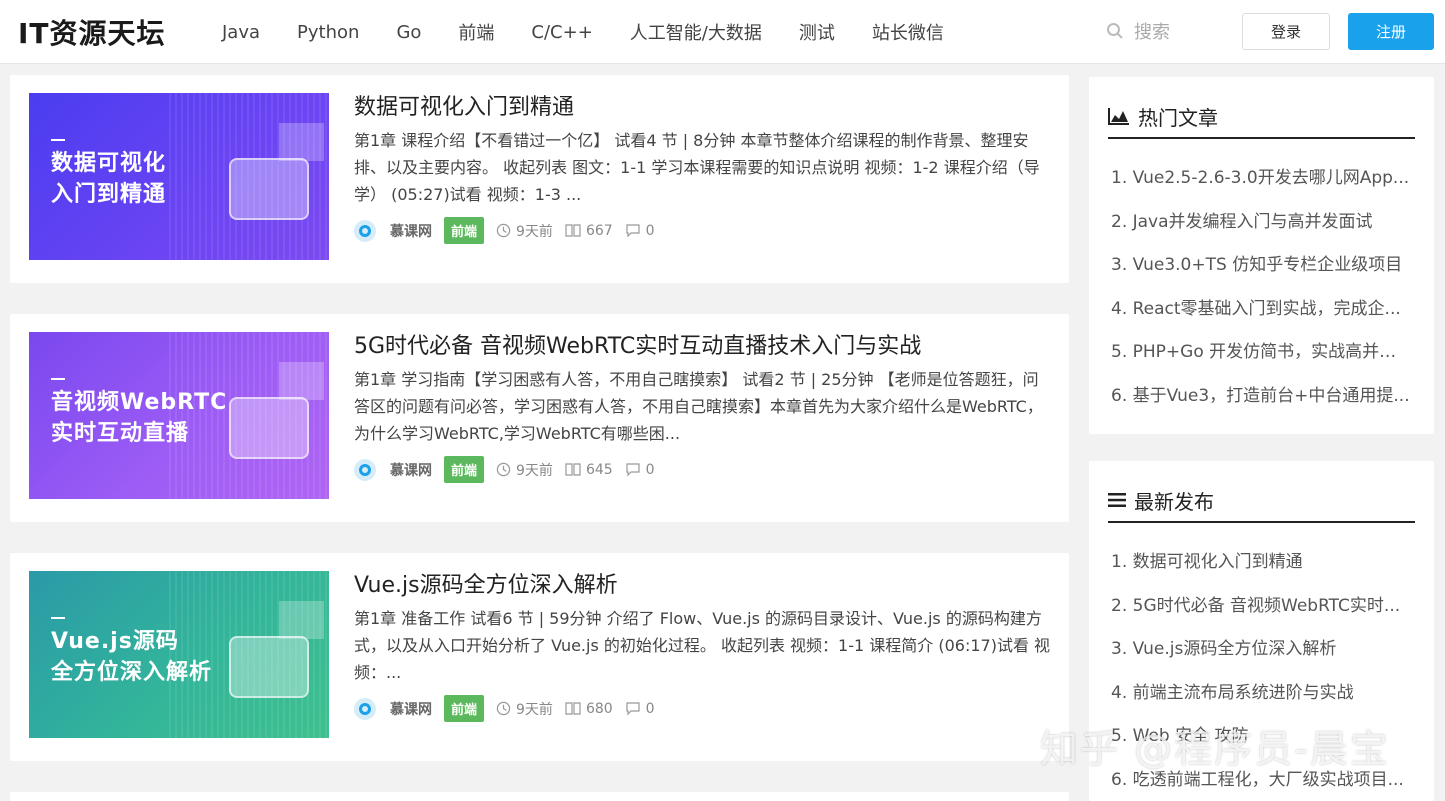 The image size is (1445, 801). I want to click on view-count-text: 645, so click(599, 469).